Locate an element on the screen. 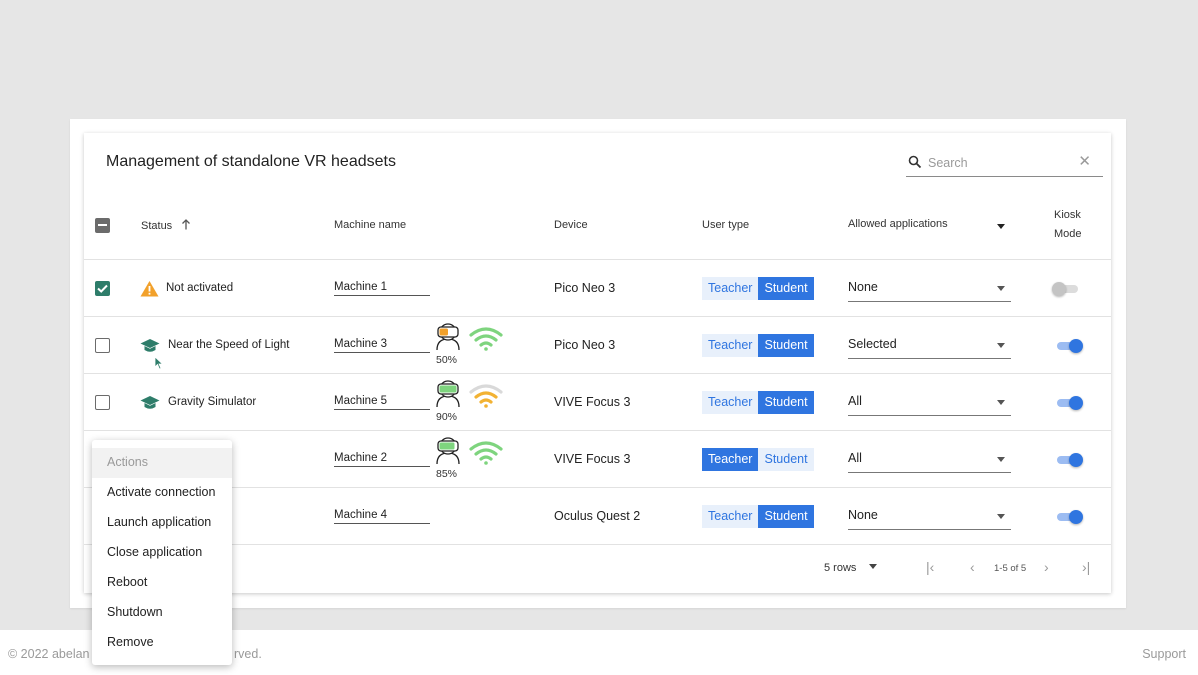  actions-menu-title: Actions is located at coordinates (127, 462).